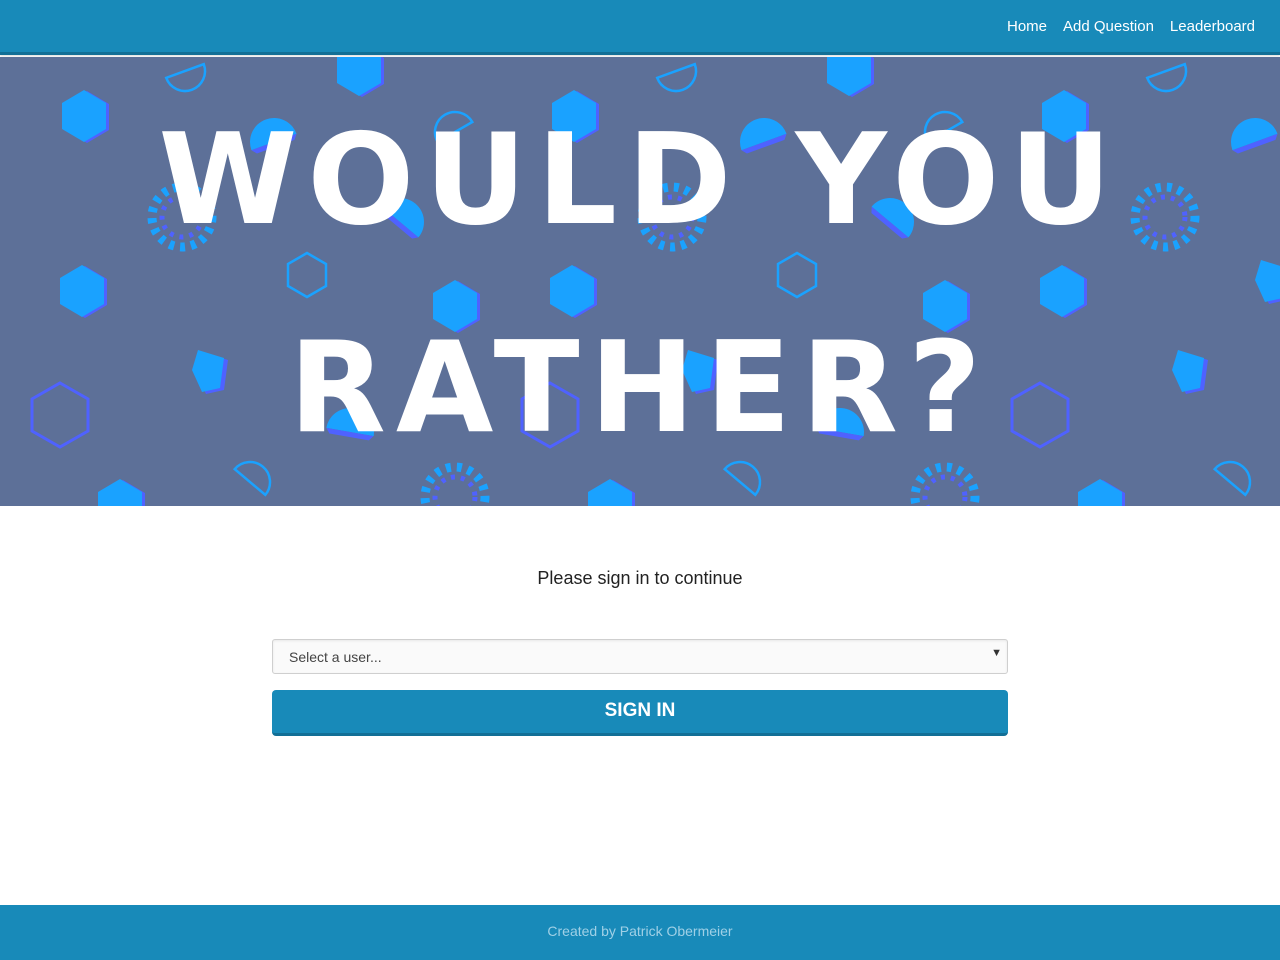  I want to click on user-select-dropdown: Select a user... ▼, so click(640, 656).